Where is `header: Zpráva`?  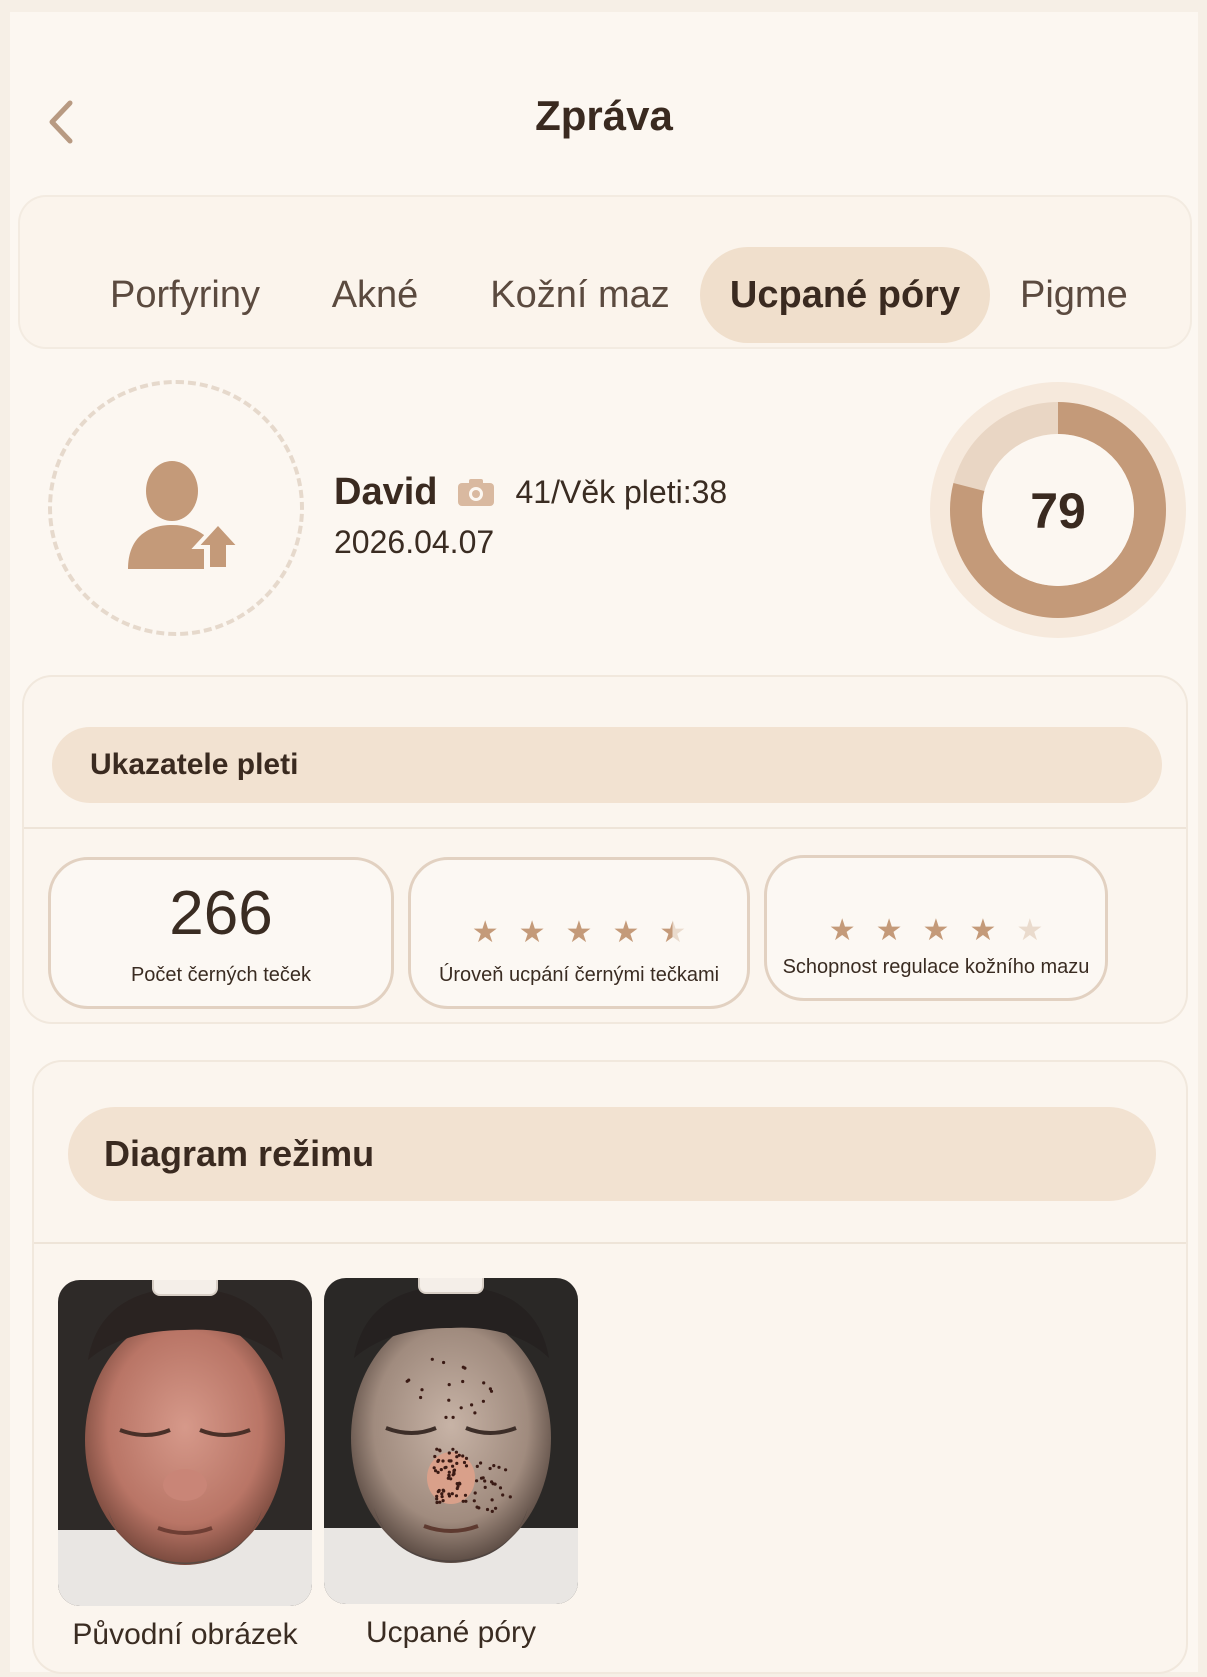
header: Zpráva is located at coordinates (604, 107).